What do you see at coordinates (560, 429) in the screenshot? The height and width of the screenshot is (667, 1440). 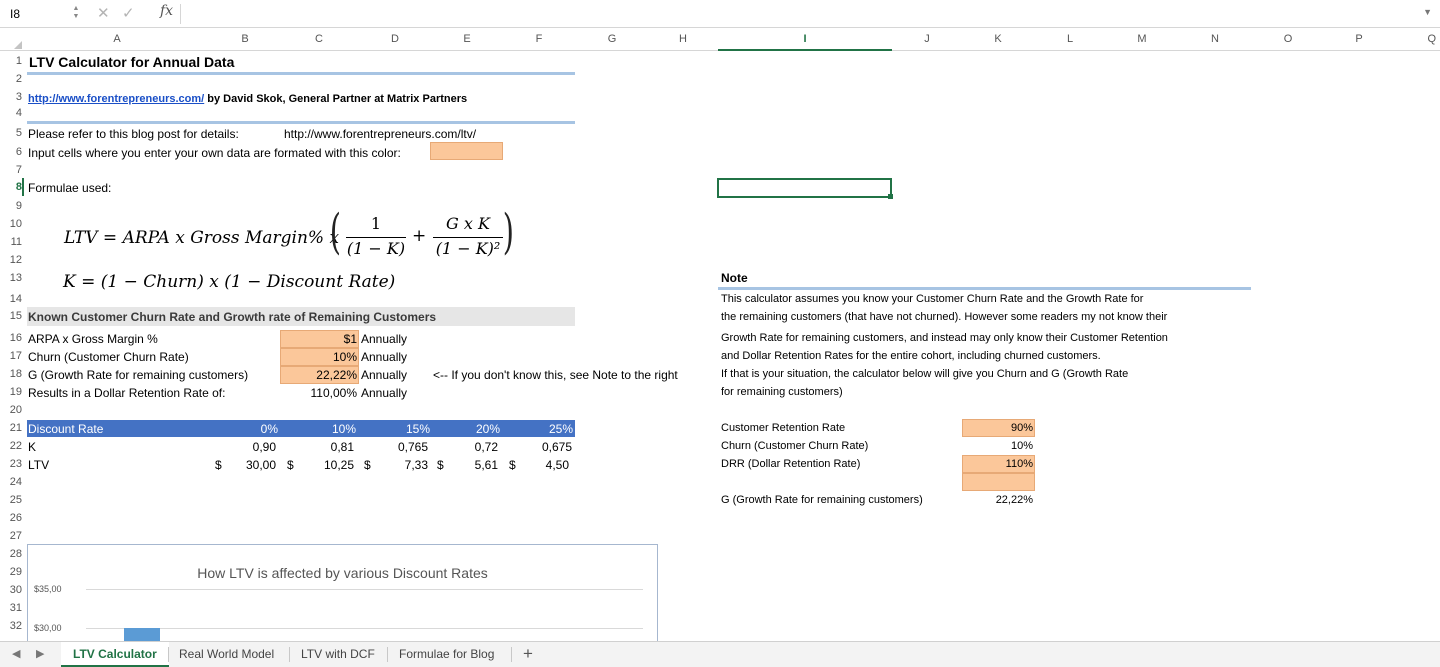 I see `discount-rate-4: 25%` at bounding box center [560, 429].